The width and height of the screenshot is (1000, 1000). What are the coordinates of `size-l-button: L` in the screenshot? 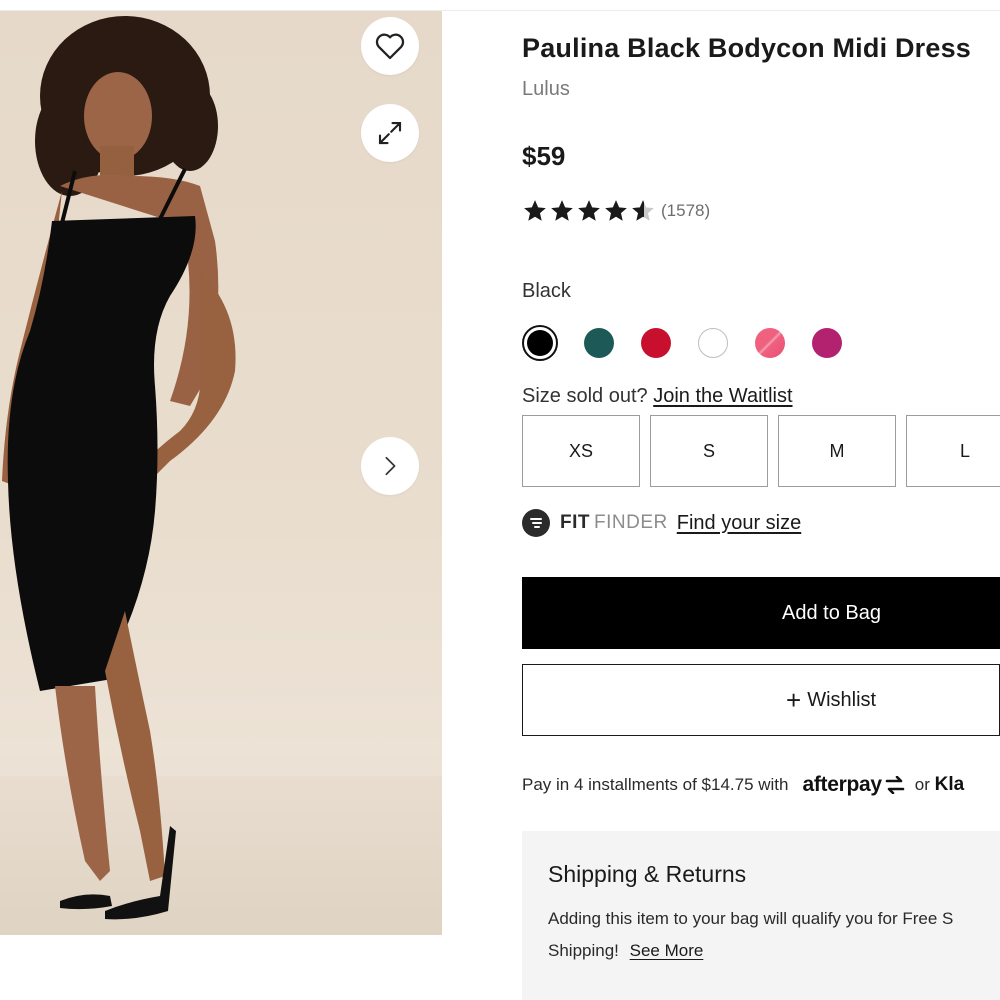 It's located at (953, 451).